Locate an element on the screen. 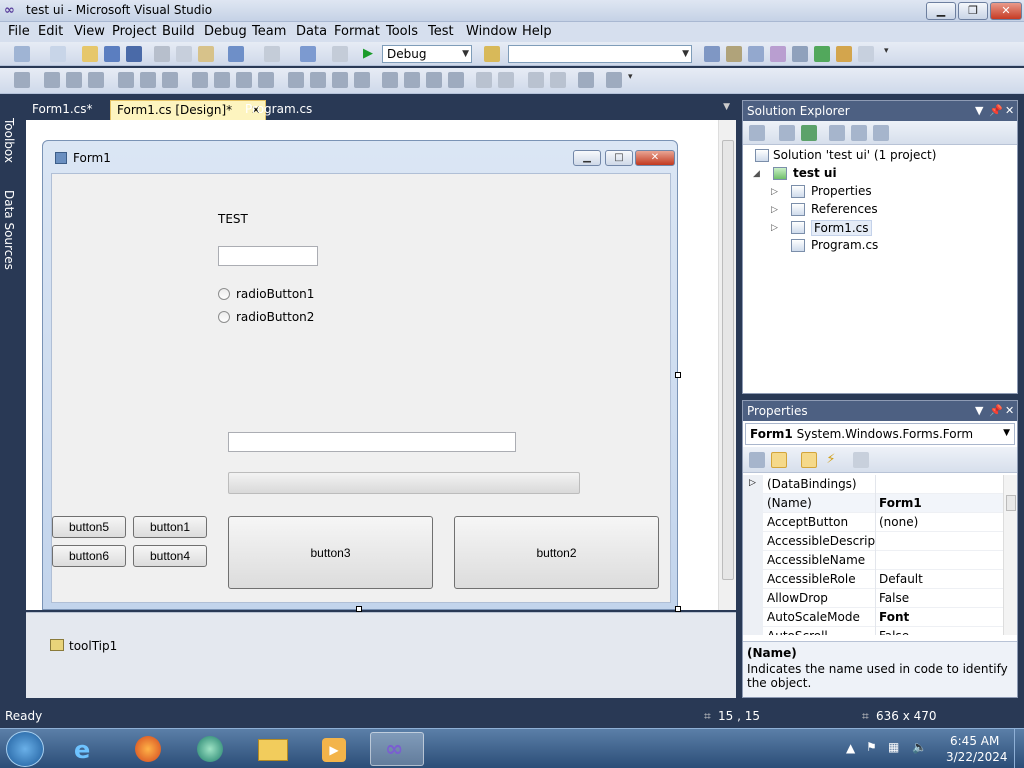 This screenshot has height=768, width=1024. menu-view: View is located at coordinates (89, 31).